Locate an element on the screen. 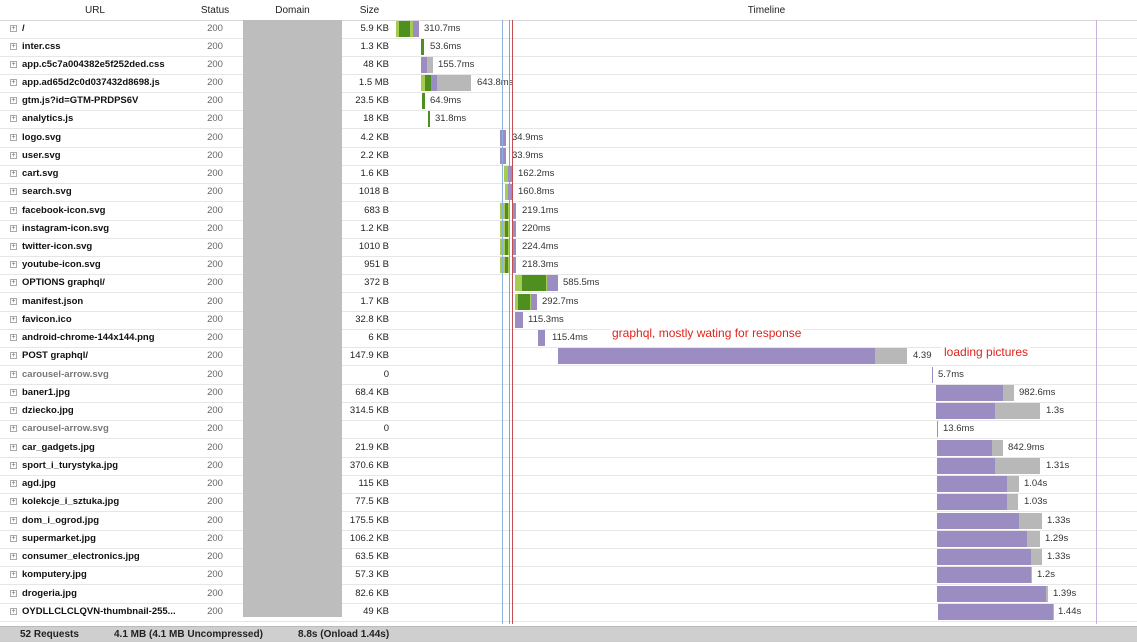 The height and width of the screenshot is (643, 1137). request-url: app.c5c7a004382e5f252ded.css is located at coordinates (93, 65).